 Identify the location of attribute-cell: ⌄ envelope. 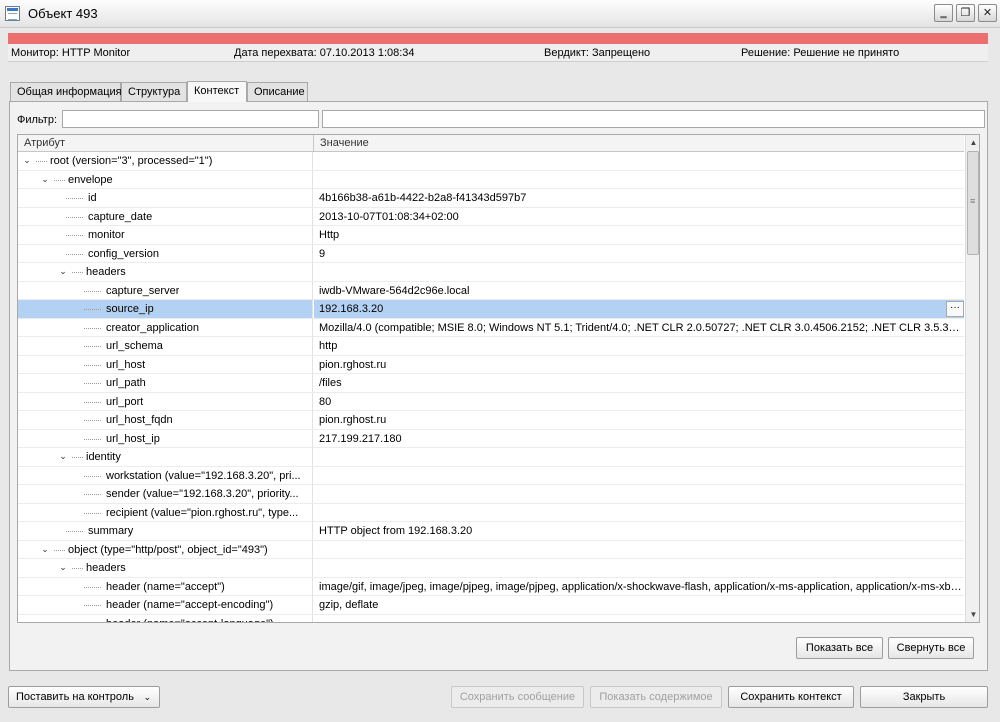
(165, 179).